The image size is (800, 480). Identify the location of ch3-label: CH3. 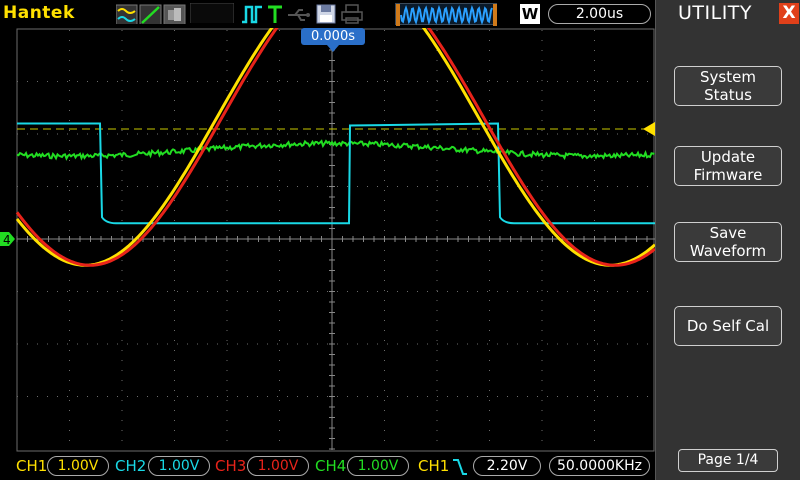
(230, 466).